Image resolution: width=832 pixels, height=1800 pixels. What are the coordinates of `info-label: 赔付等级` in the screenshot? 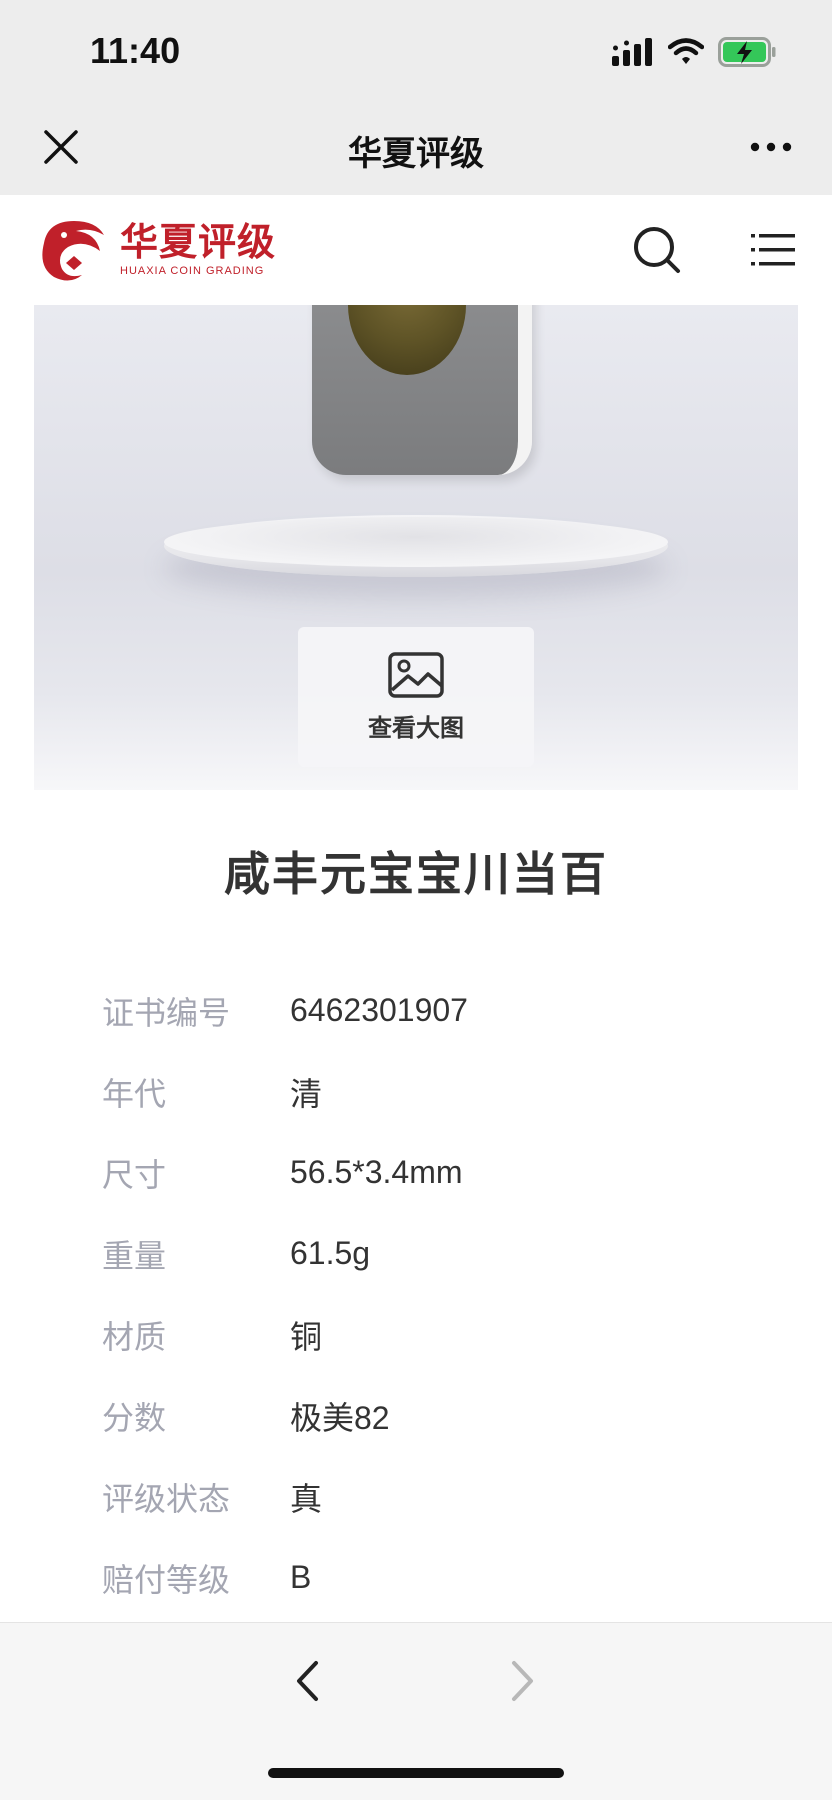 It's located at (166, 1579).